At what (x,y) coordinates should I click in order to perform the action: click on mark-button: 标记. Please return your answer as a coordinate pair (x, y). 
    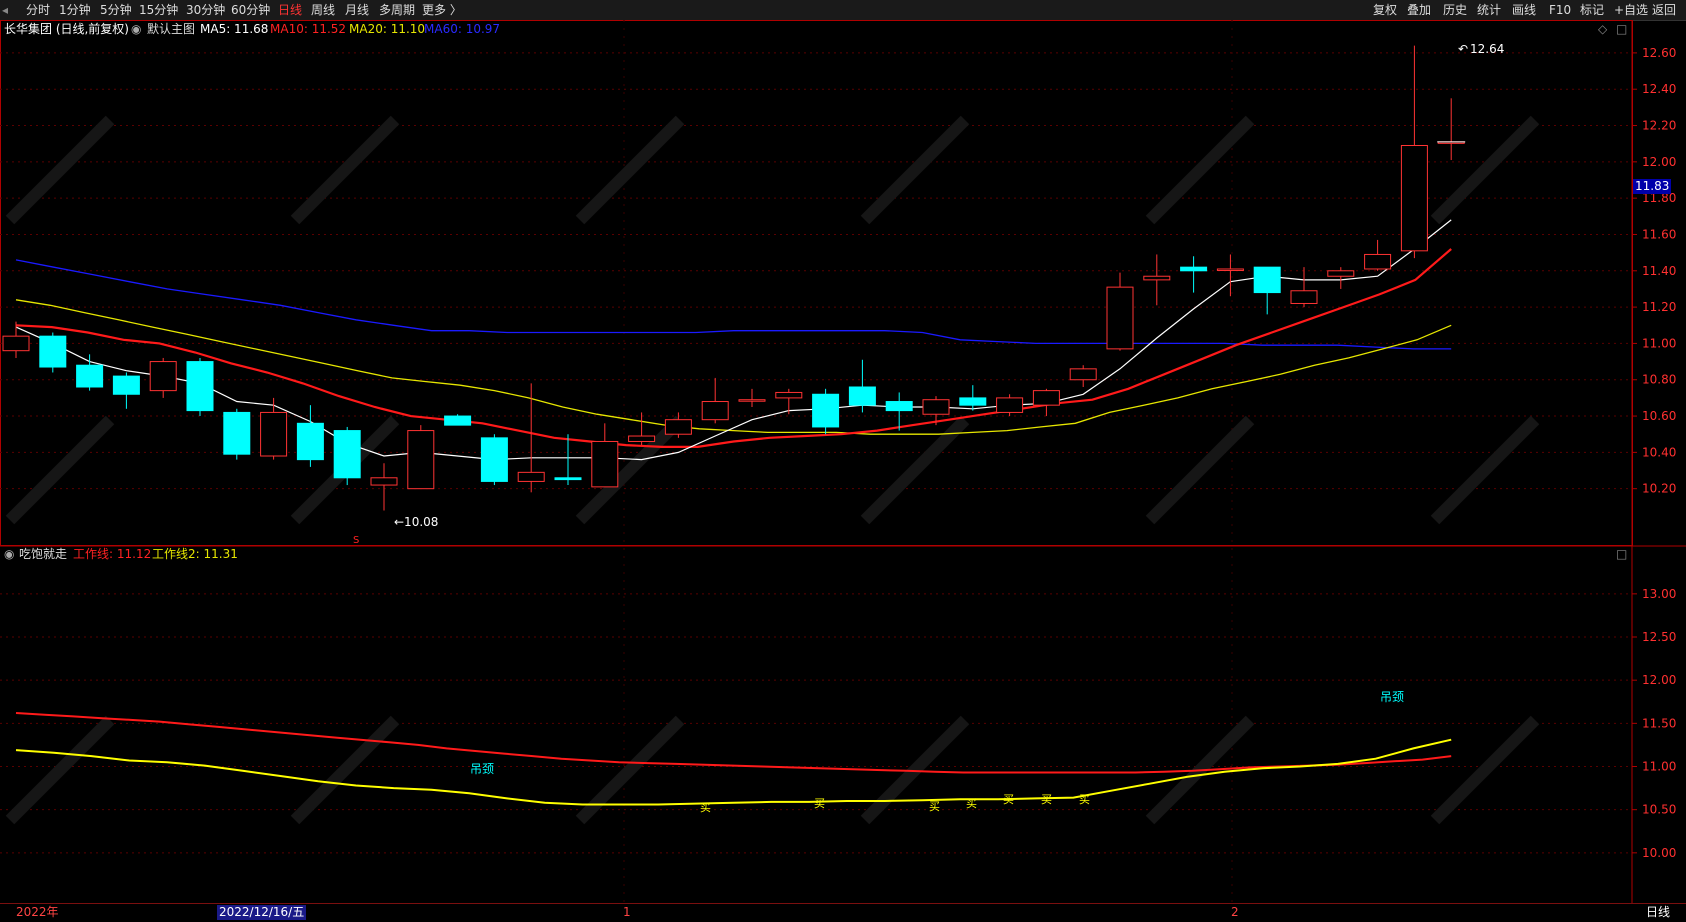
    Looking at the image, I should click on (1592, 10).